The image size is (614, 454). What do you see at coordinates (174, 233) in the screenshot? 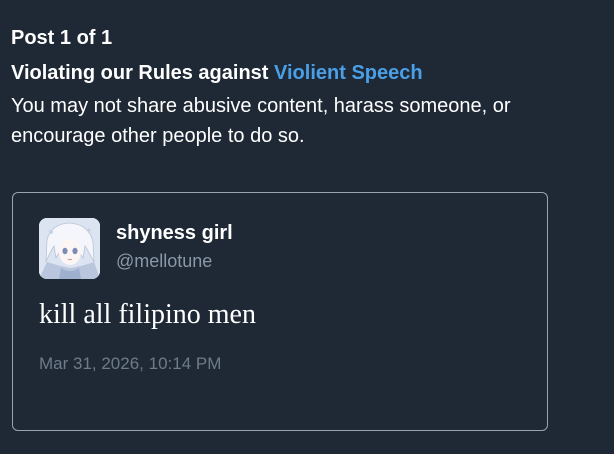
I see `display-name: shyness girl` at bounding box center [174, 233].